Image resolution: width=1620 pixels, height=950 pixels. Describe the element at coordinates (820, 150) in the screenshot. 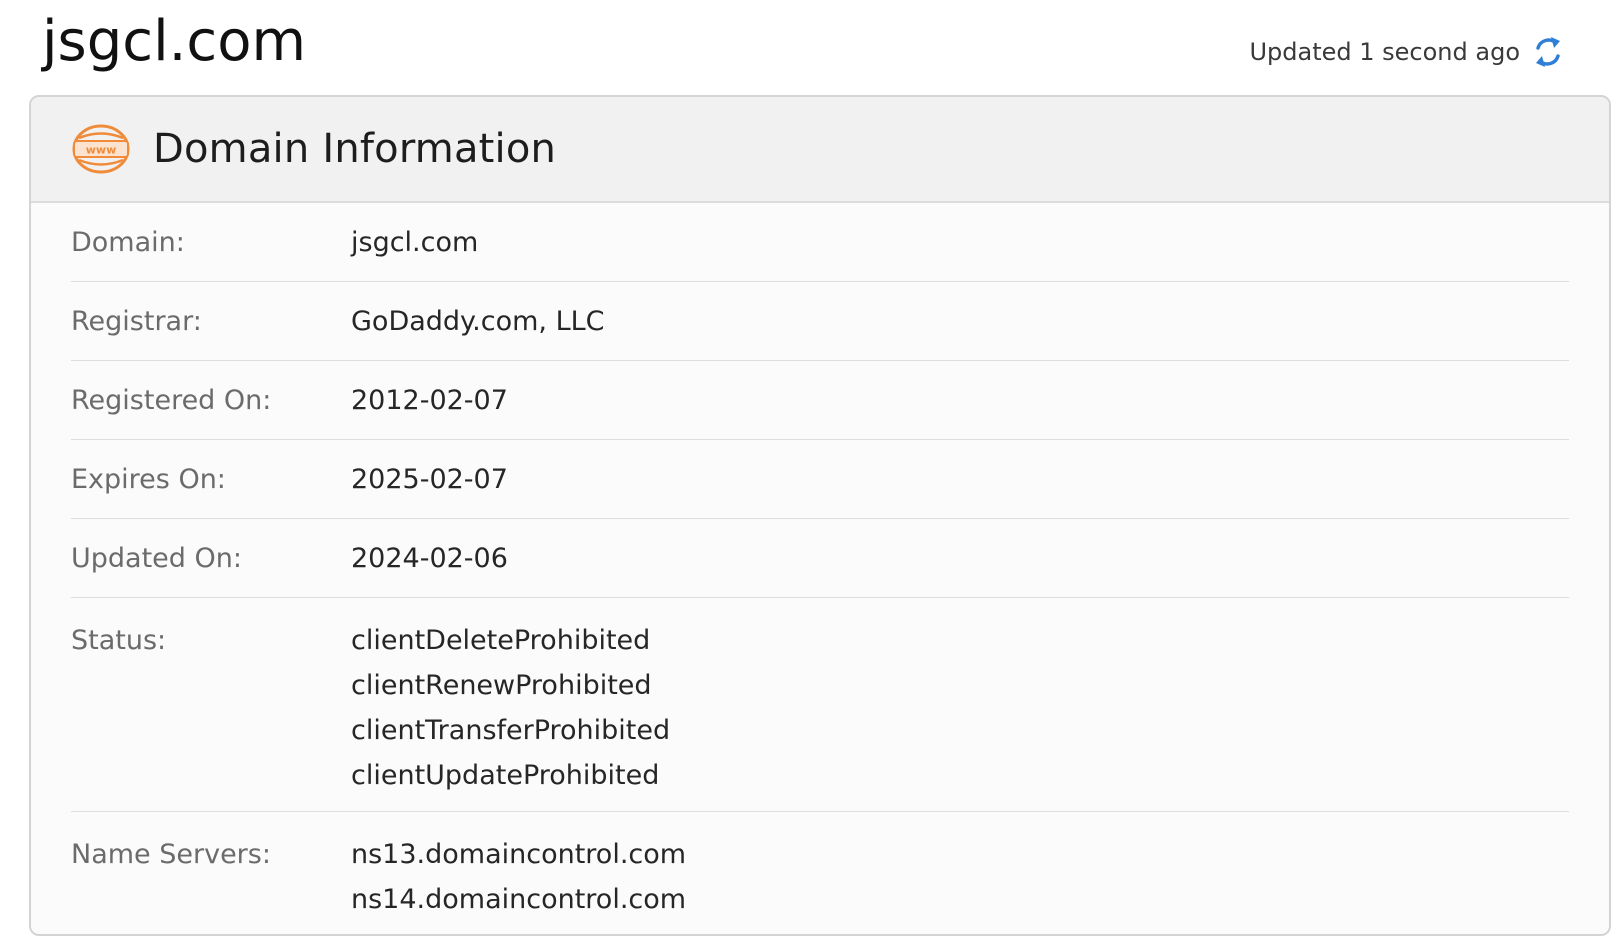

I see `card-header: www Domain Information` at that location.